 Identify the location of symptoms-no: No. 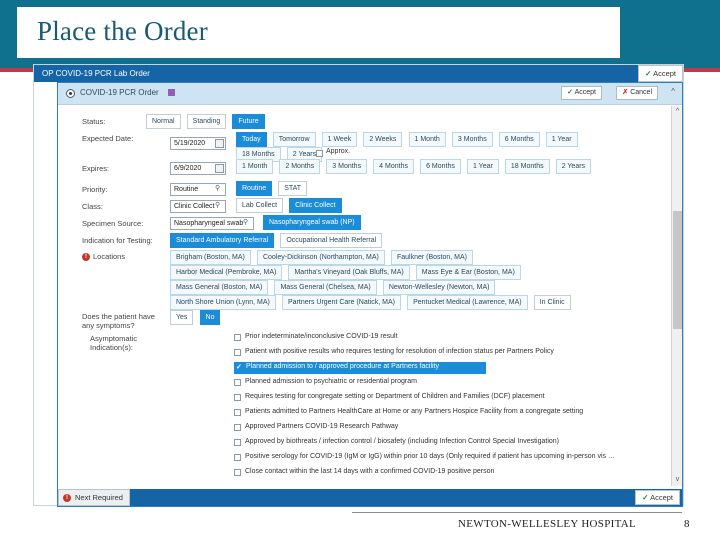
(210, 317).